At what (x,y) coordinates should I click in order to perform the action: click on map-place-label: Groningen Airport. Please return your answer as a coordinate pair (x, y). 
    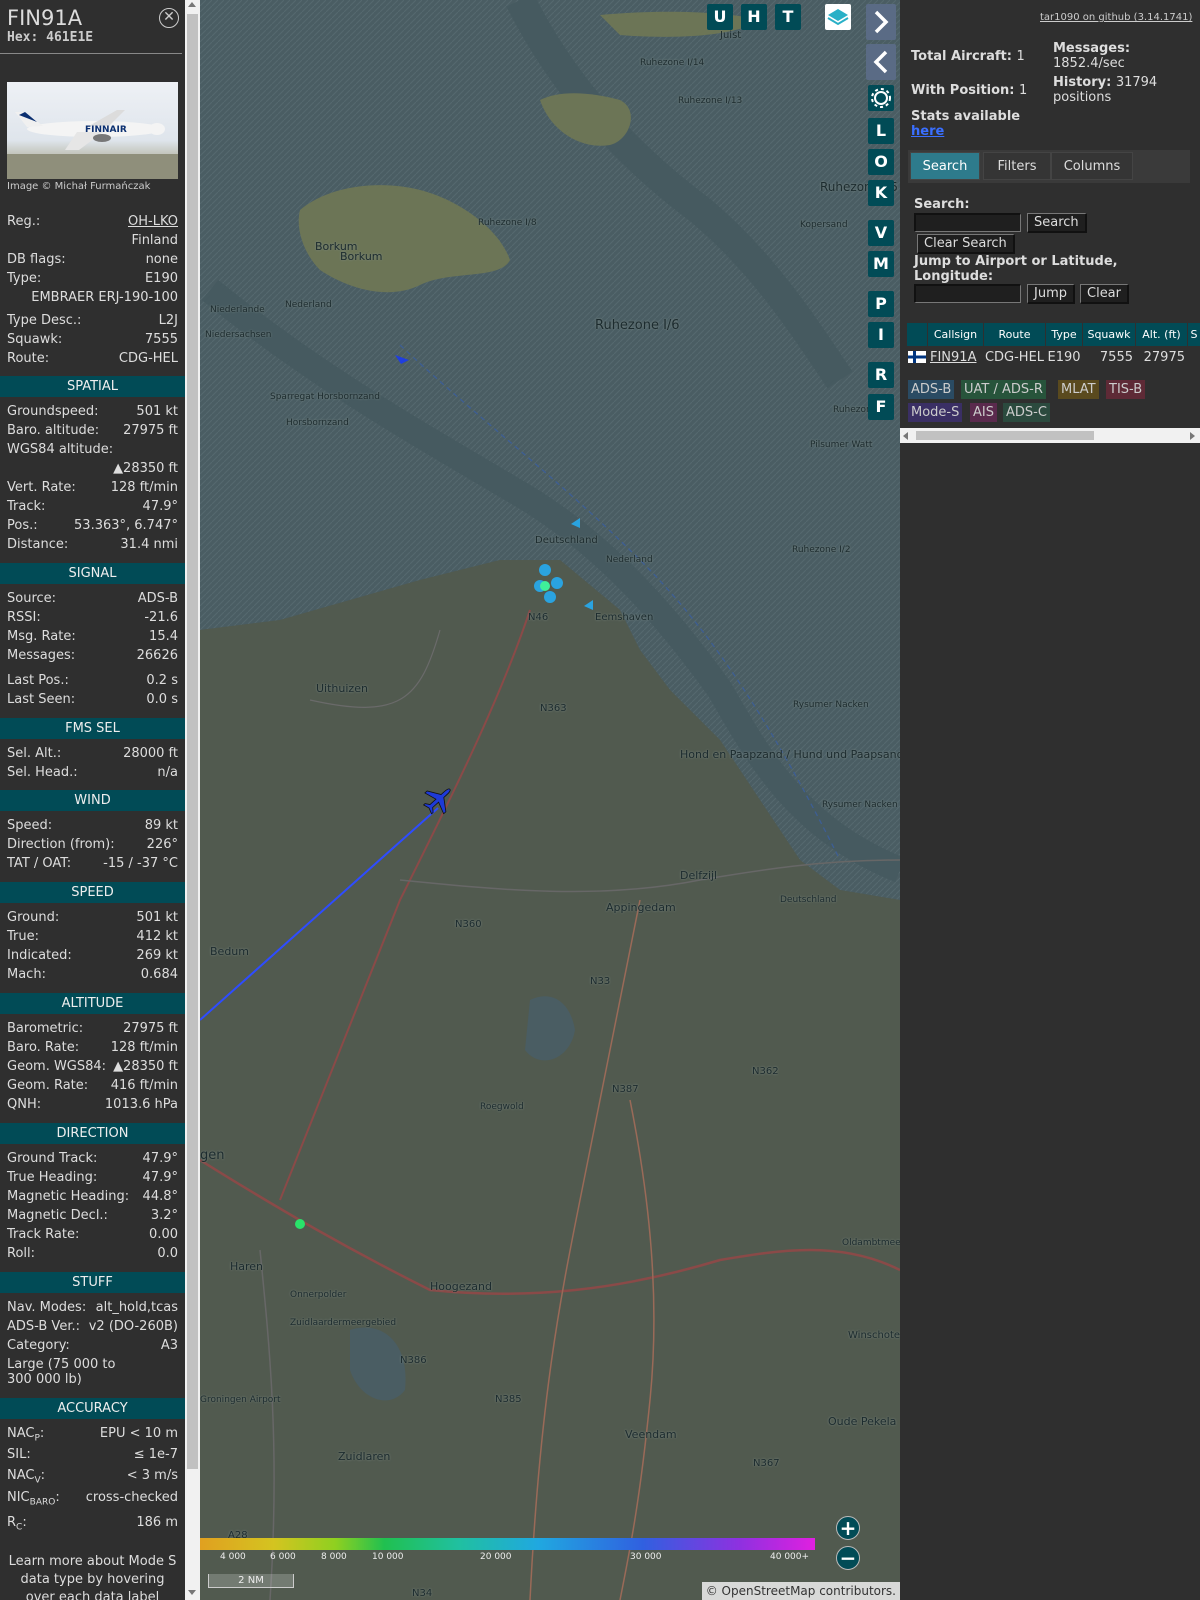
    Looking at the image, I should click on (240, 1400).